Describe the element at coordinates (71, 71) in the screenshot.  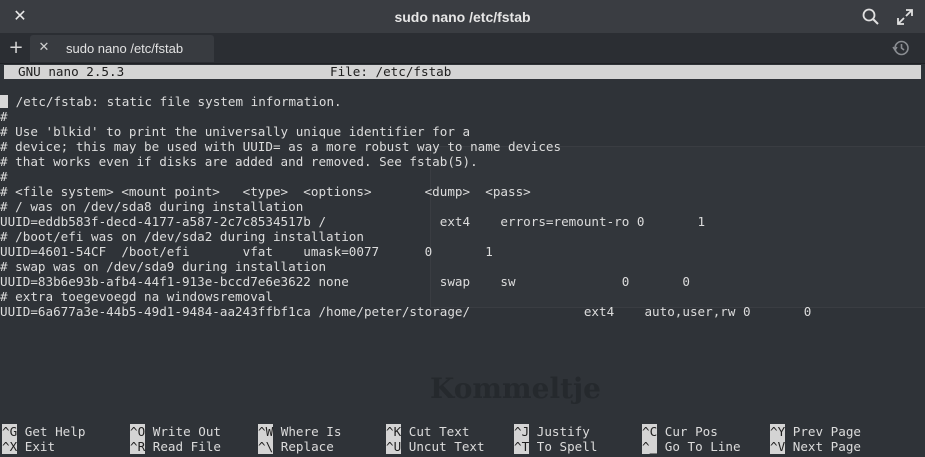
I see `nano-version: GNU nano 2.5.3` at that location.